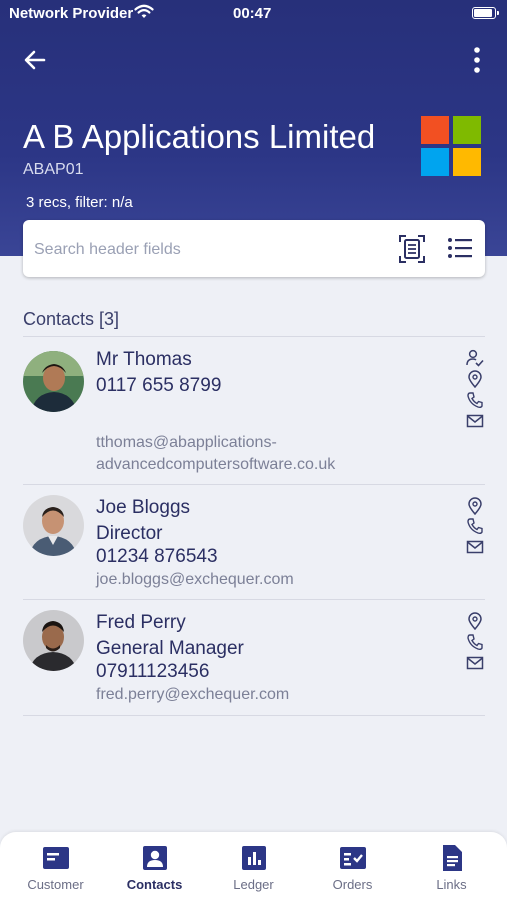 The height and width of the screenshot is (900, 507). Describe the element at coordinates (155, 858) in the screenshot. I see `contact-badge-icon` at that location.